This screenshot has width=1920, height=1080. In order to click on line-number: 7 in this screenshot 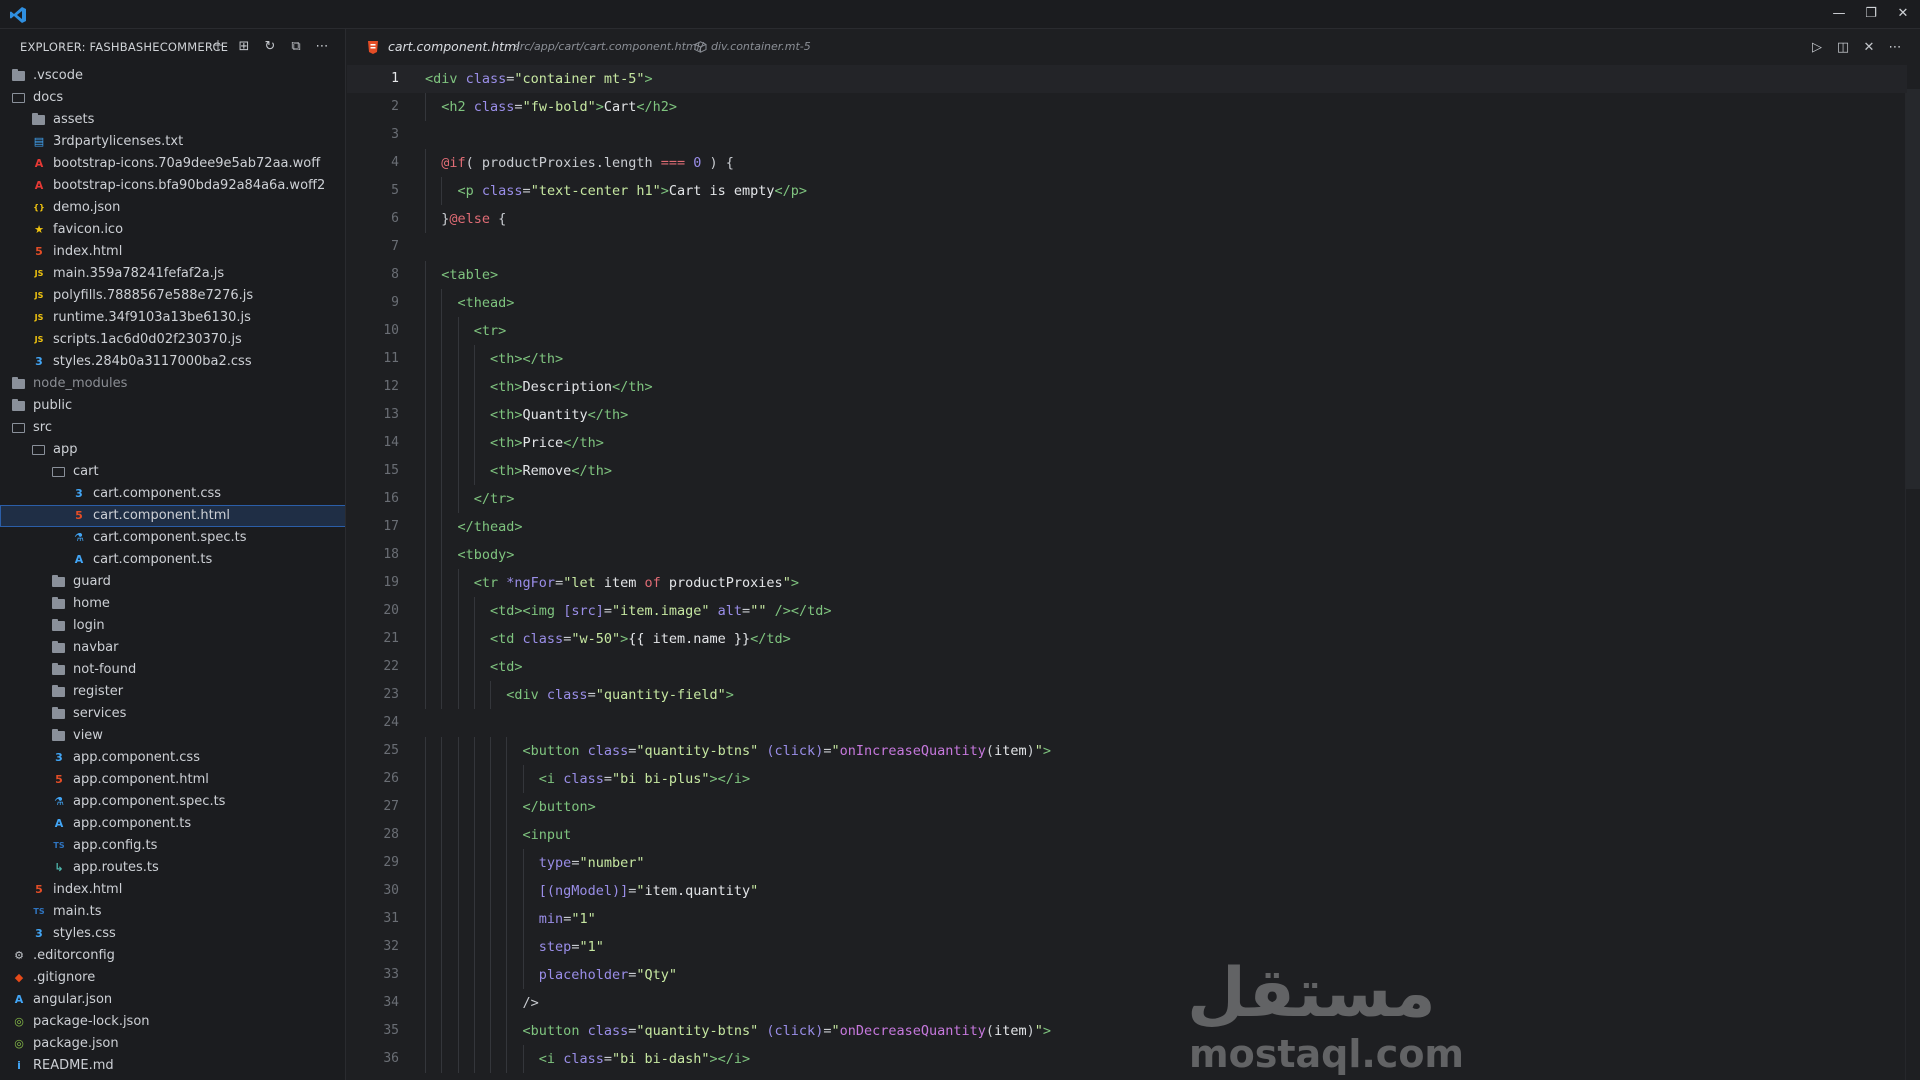, I will do `click(395, 246)`.